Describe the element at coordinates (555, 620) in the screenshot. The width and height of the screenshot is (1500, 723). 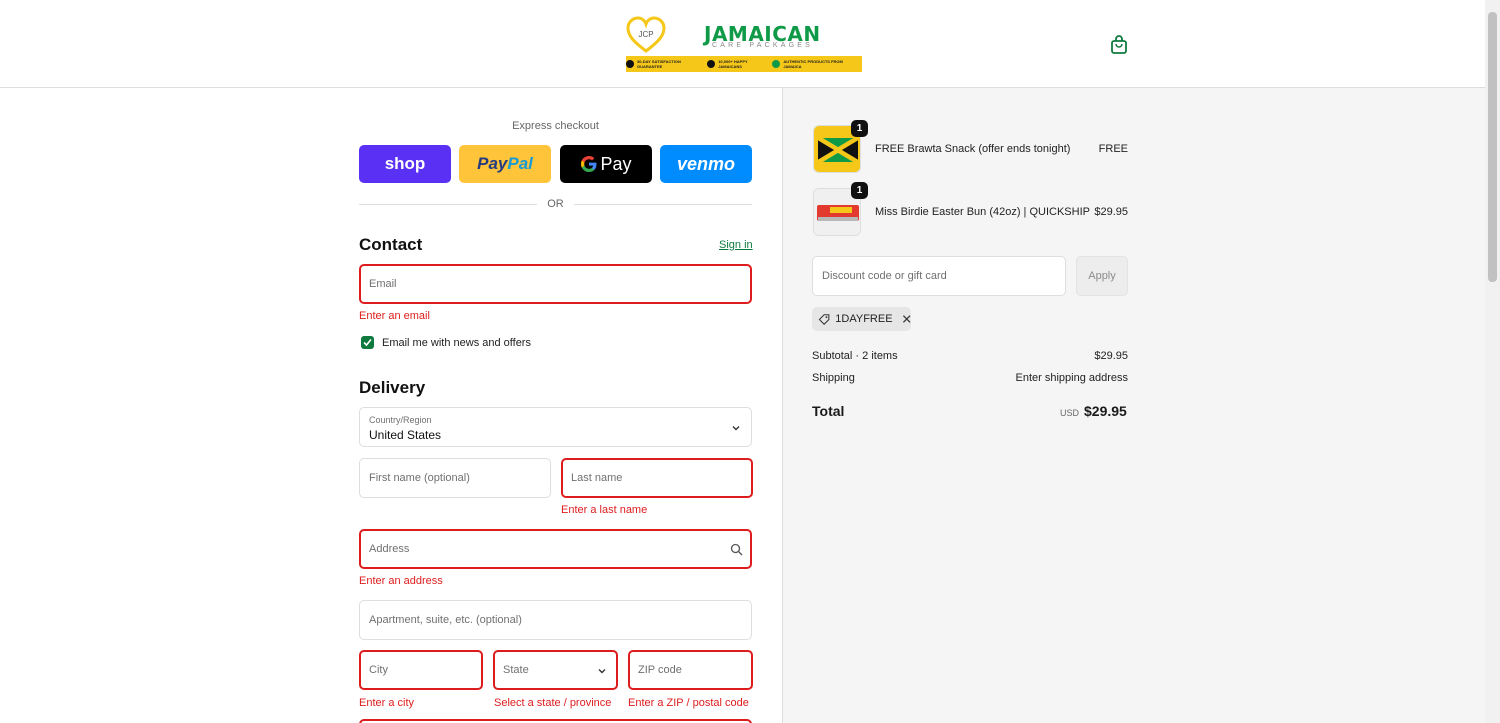
I see `apartment-field: Apartment, suite, etc. (optional)` at that location.